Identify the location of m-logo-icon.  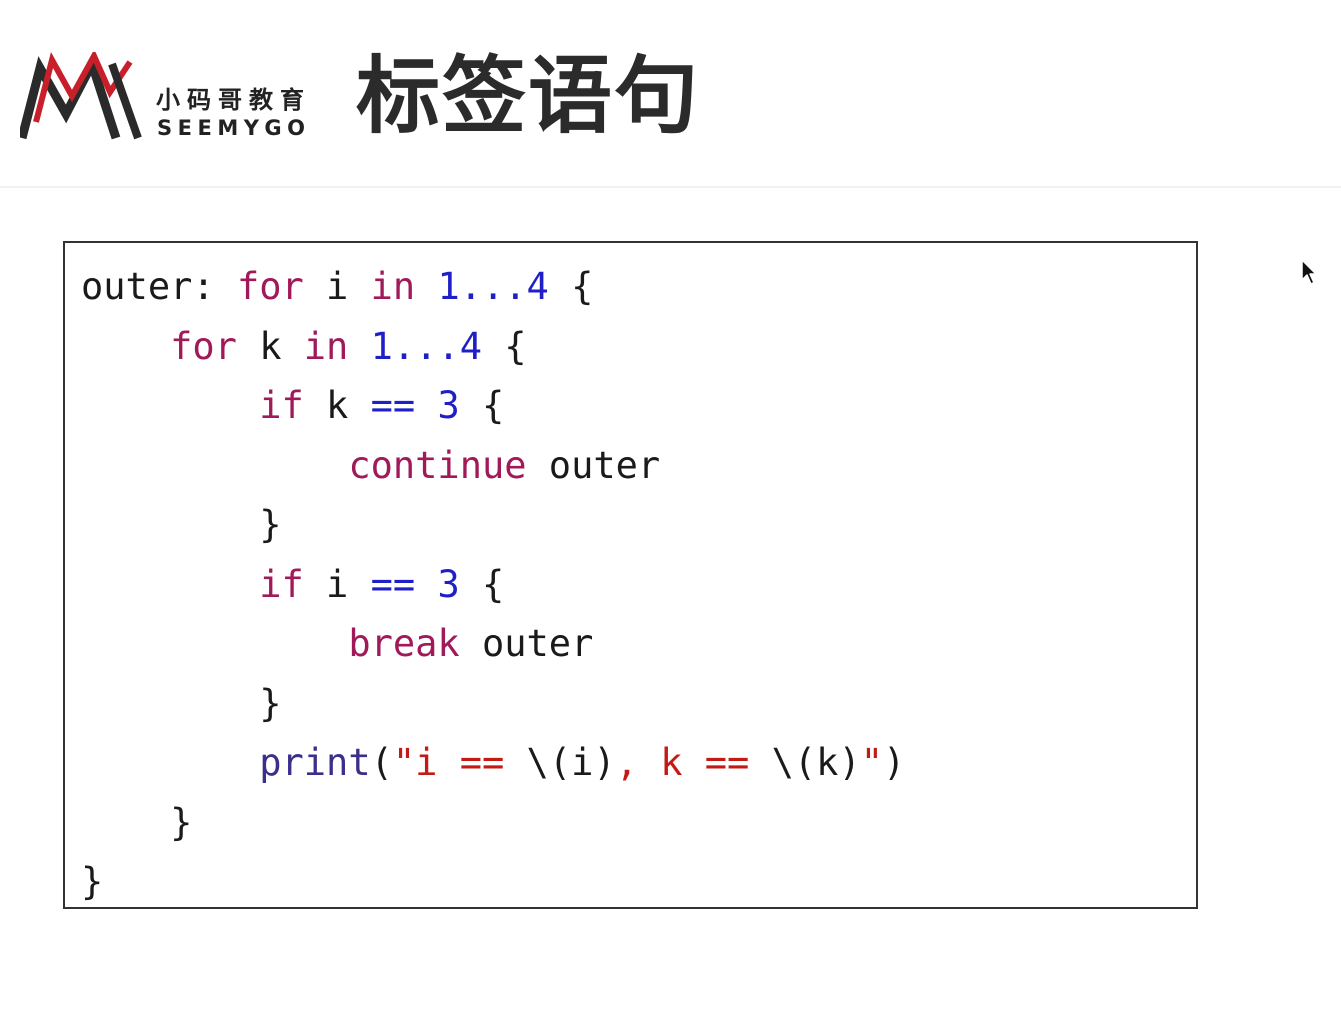
(81, 96).